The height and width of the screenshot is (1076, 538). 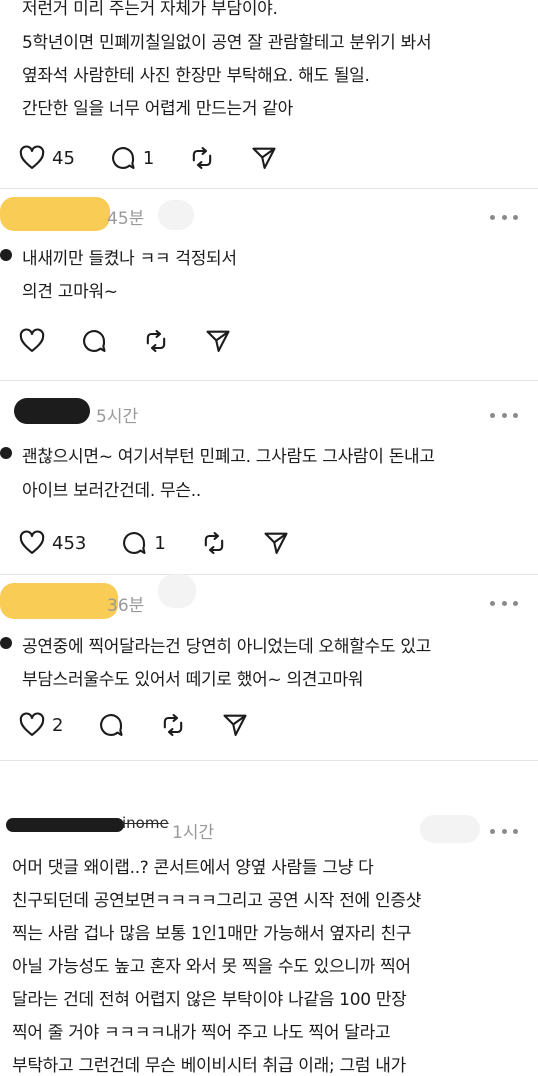 What do you see at coordinates (63, 158) in the screenshot?
I see `like-count: 45` at bounding box center [63, 158].